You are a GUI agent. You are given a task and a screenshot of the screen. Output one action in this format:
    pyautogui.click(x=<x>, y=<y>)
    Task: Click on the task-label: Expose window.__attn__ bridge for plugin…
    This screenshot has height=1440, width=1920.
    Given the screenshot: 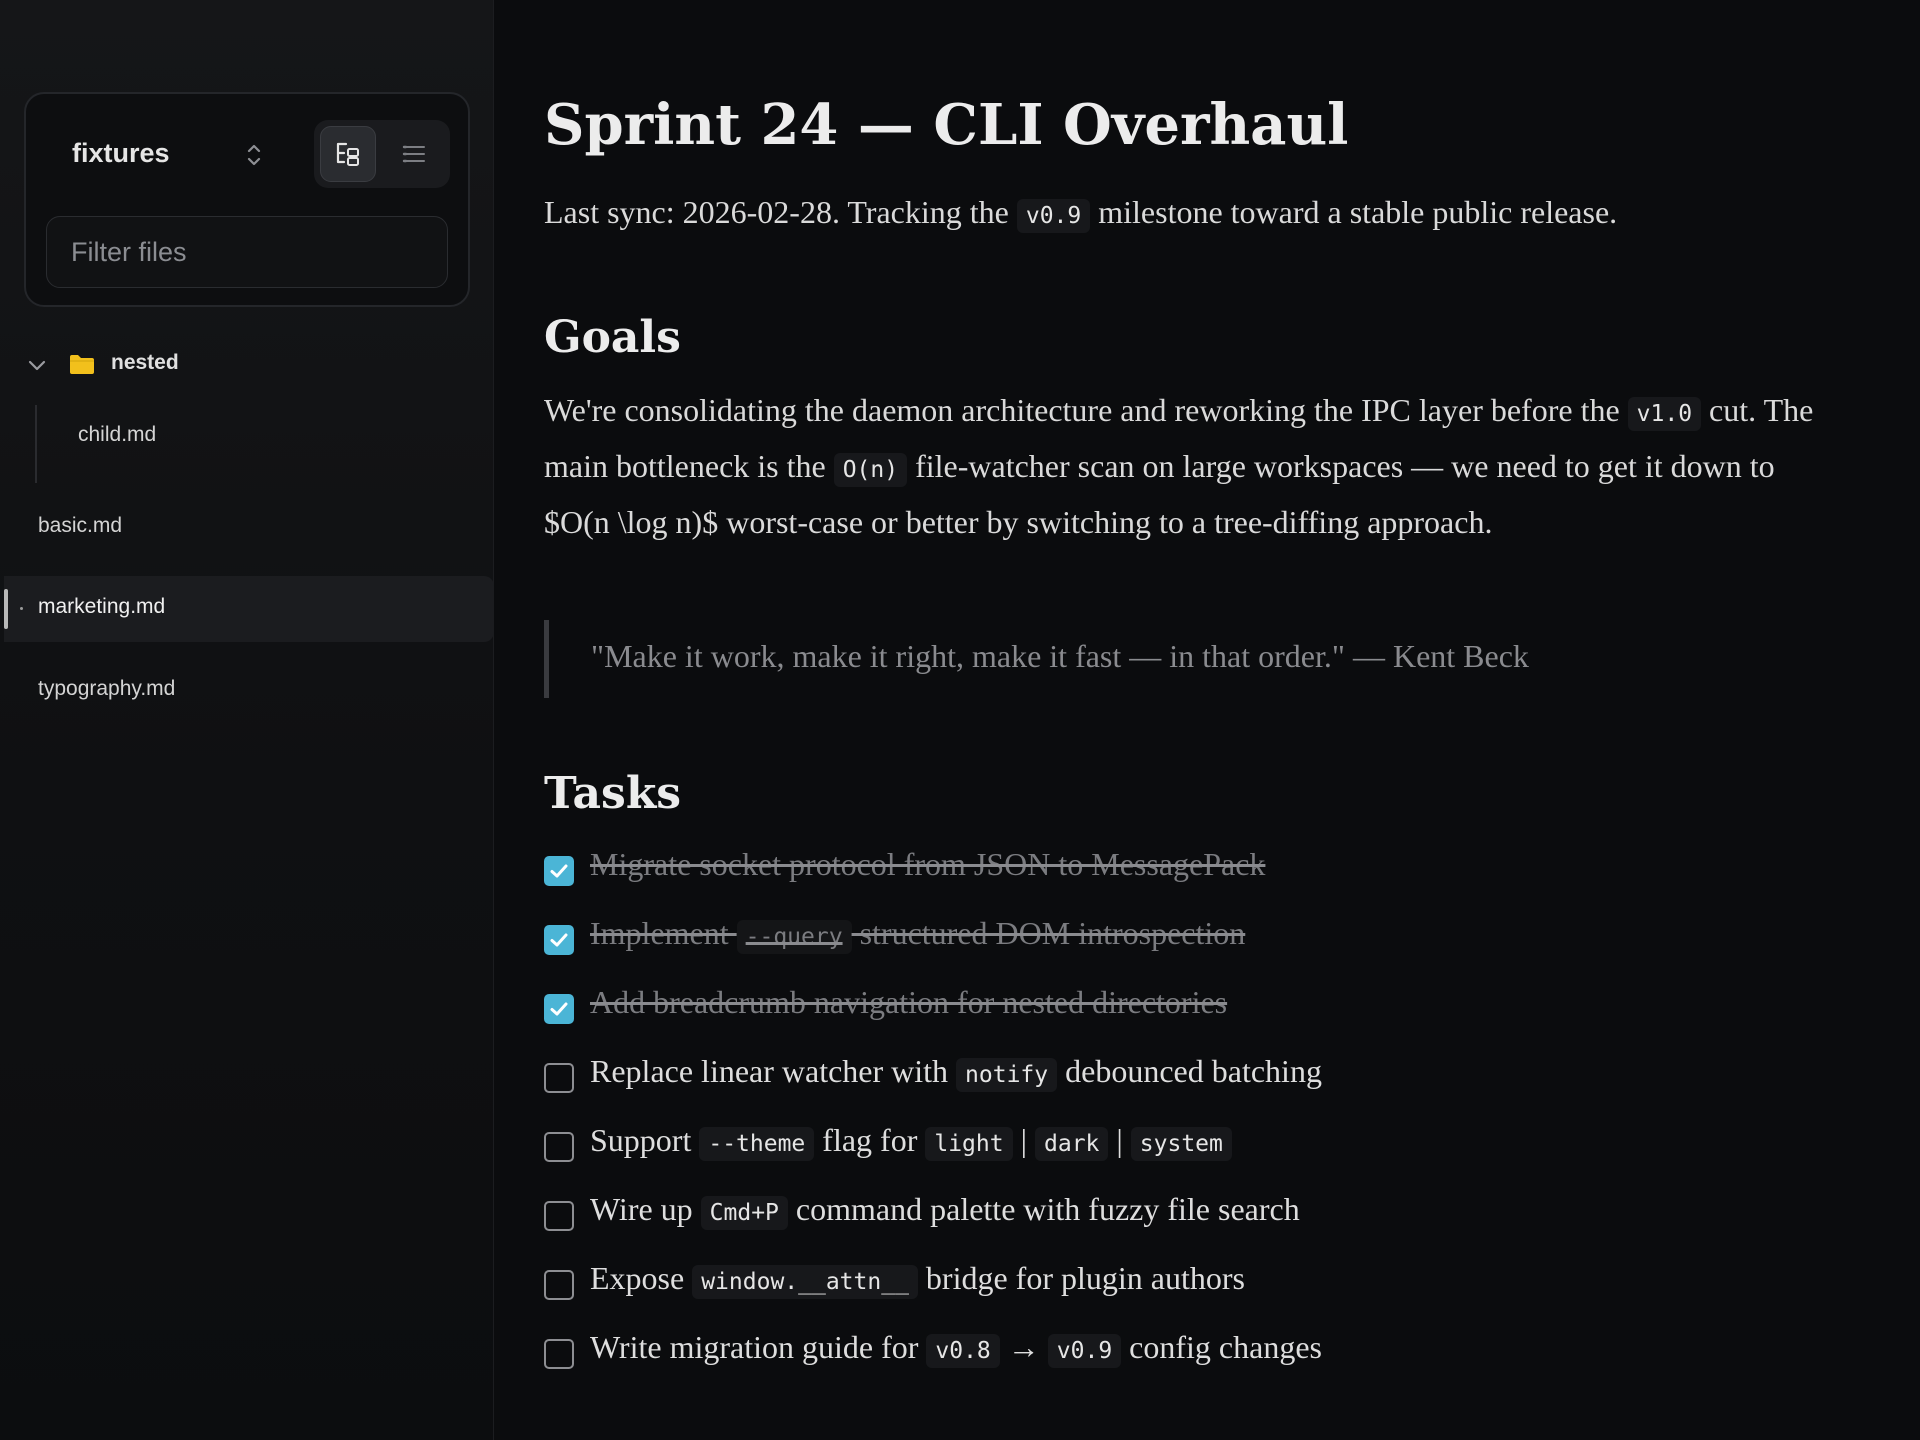 What is the action you would take?
    pyautogui.click(x=917, y=1279)
    